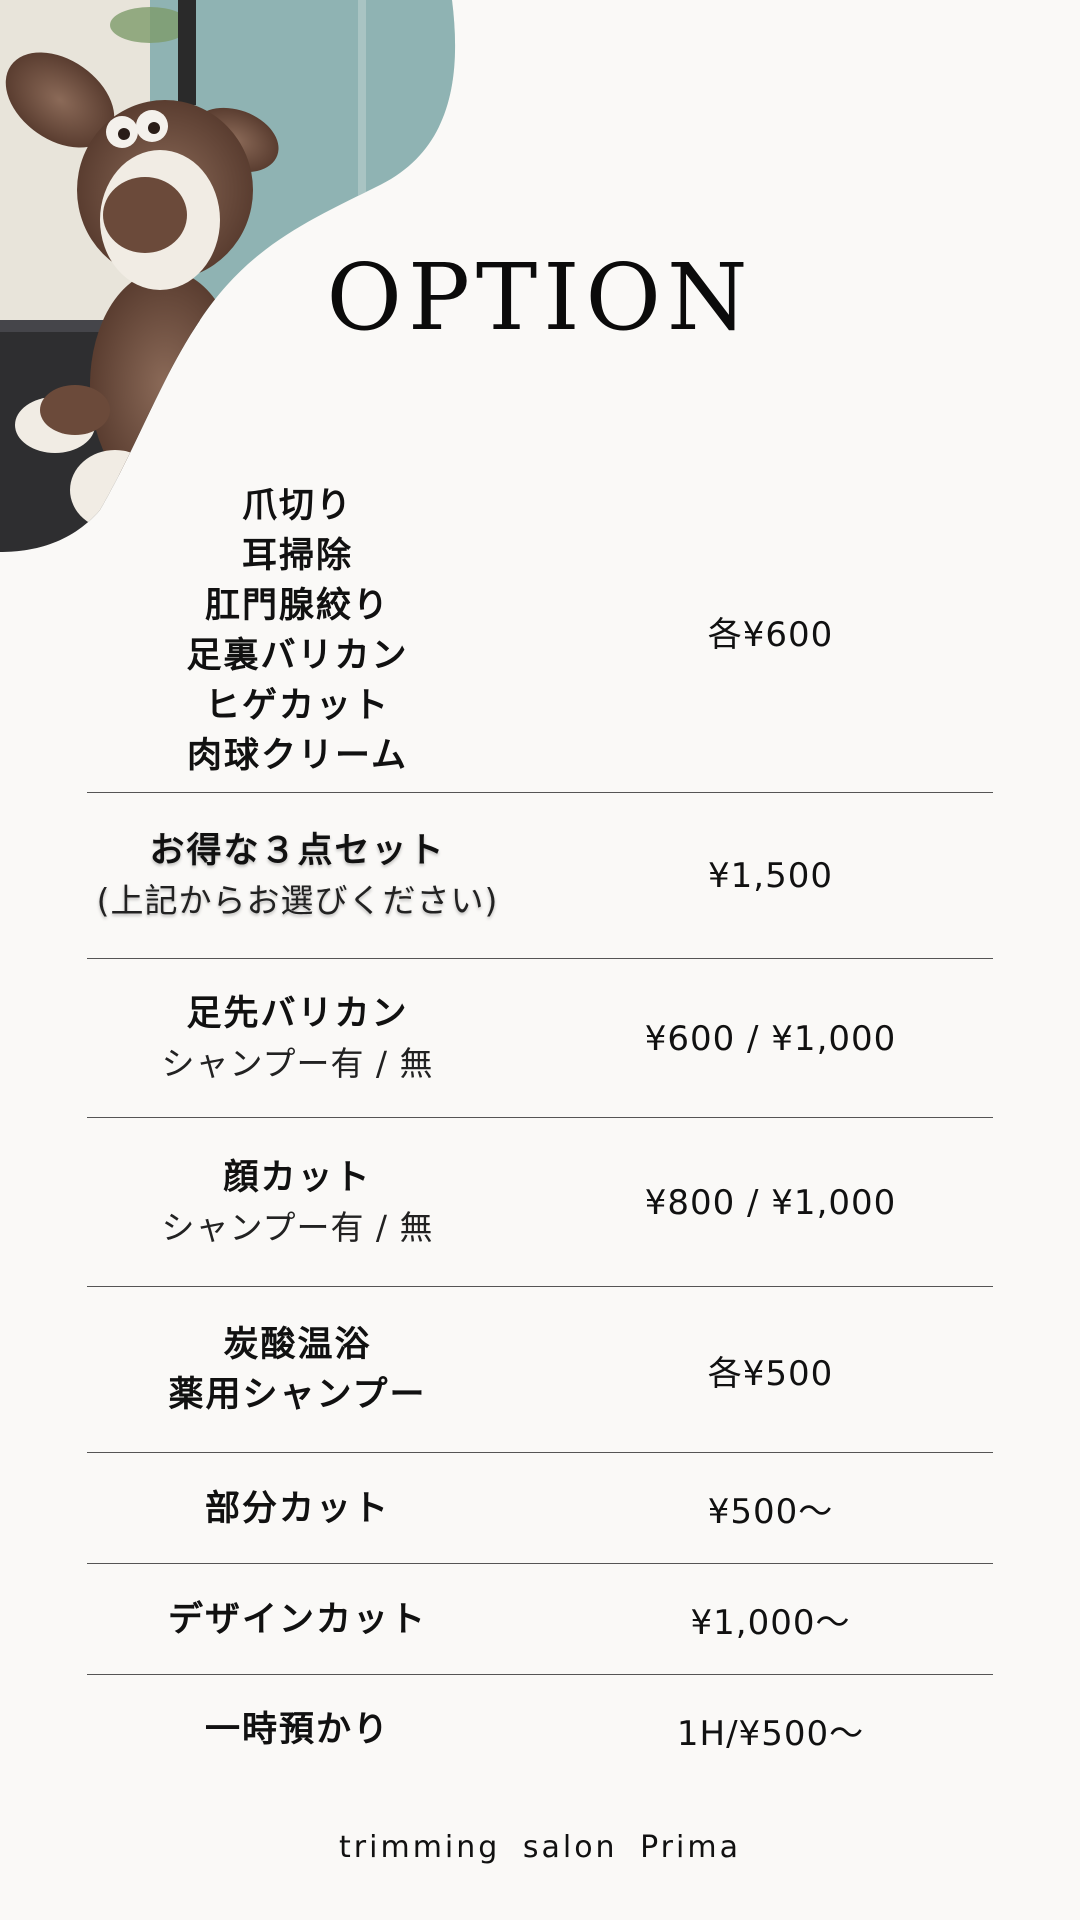 This screenshot has height=1920, width=1080. Describe the element at coordinates (297, 606) in the screenshot. I see `option-line: 肛門腺絞り` at that location.